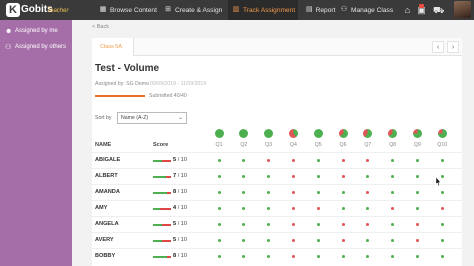 This screenshot has width=474, height=266. I want to click on cart-icon: ⛟, so click(438, 10).